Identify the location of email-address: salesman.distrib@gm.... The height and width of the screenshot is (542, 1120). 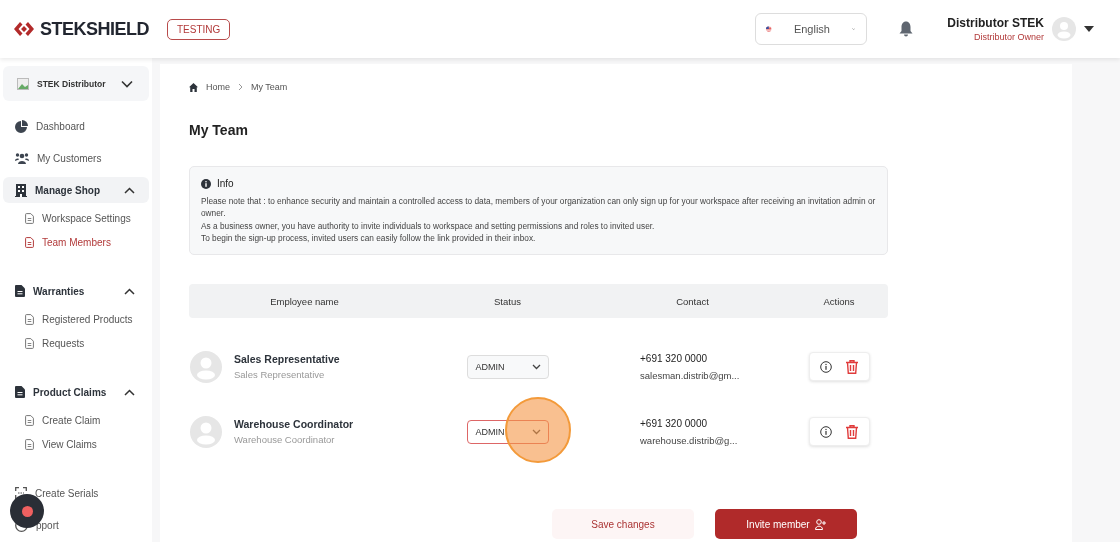
(690, 375).